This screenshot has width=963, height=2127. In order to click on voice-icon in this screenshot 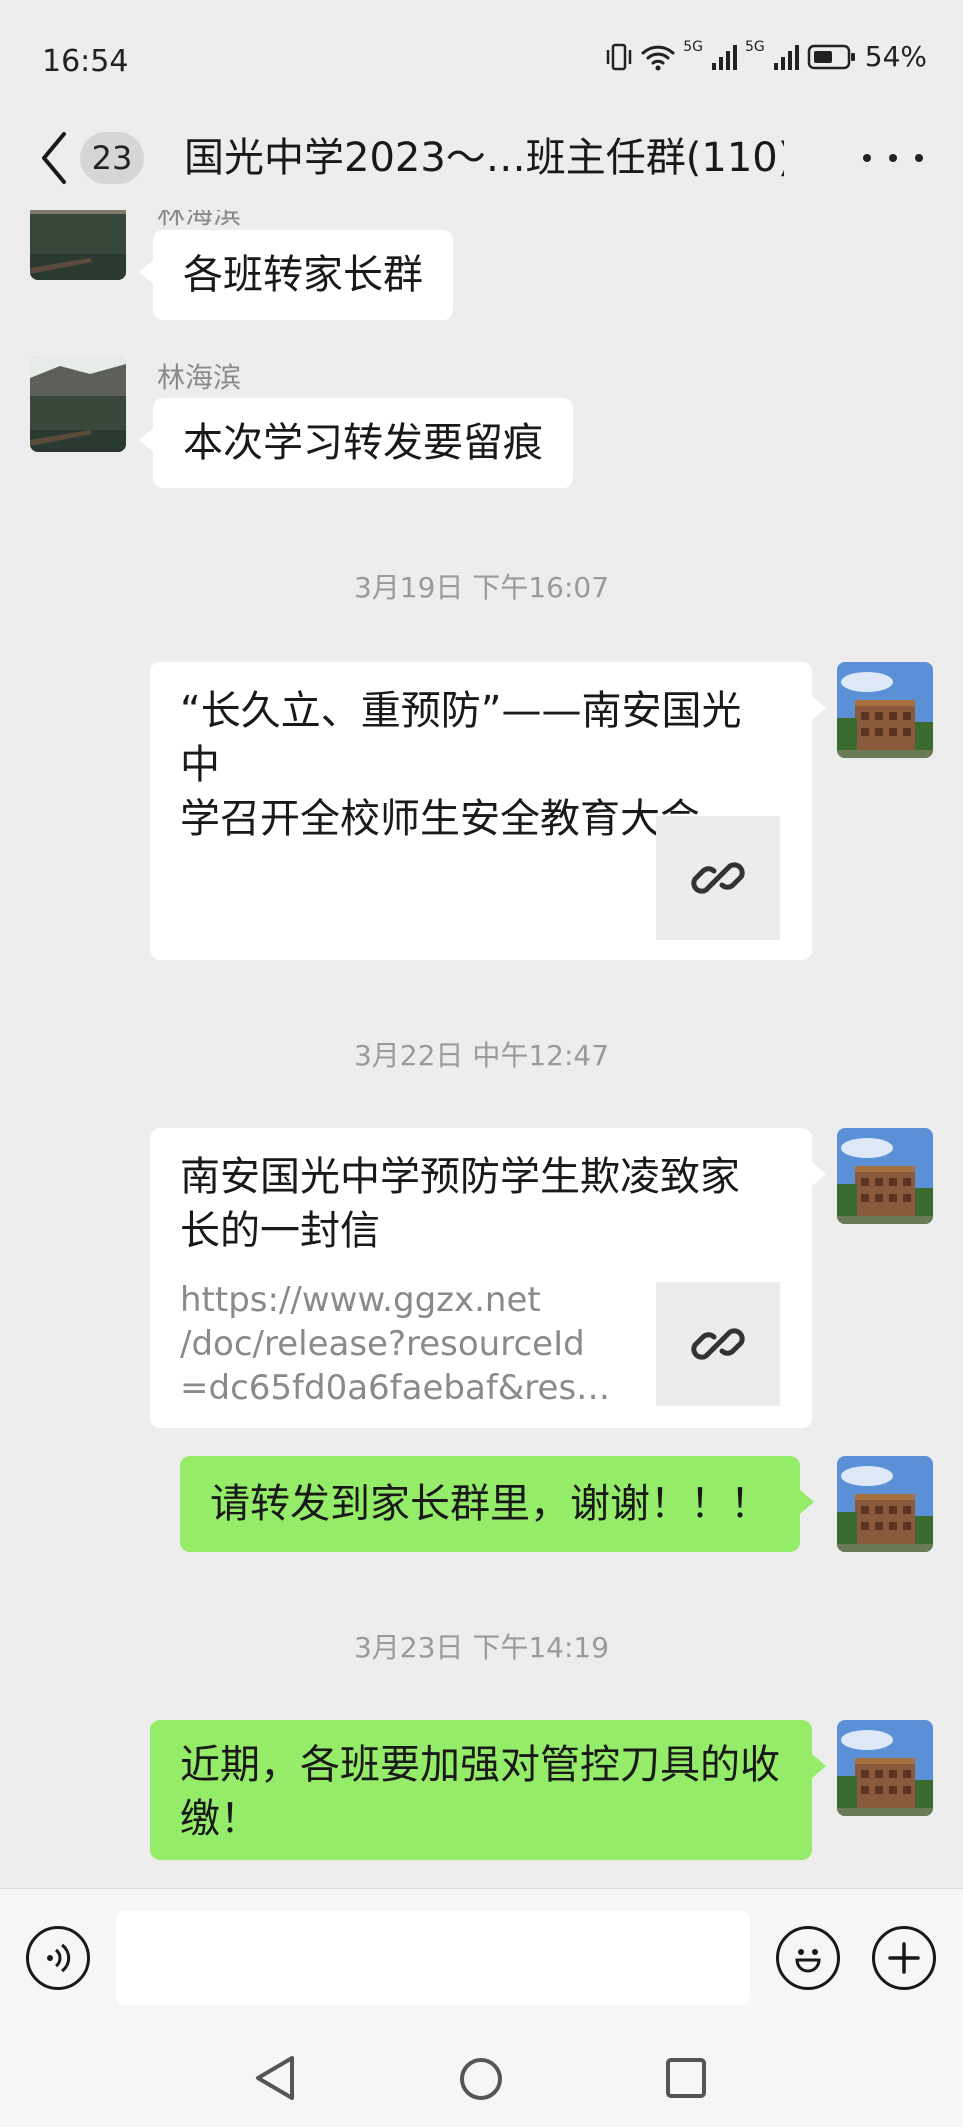, I will do `click(58, 1958)`.